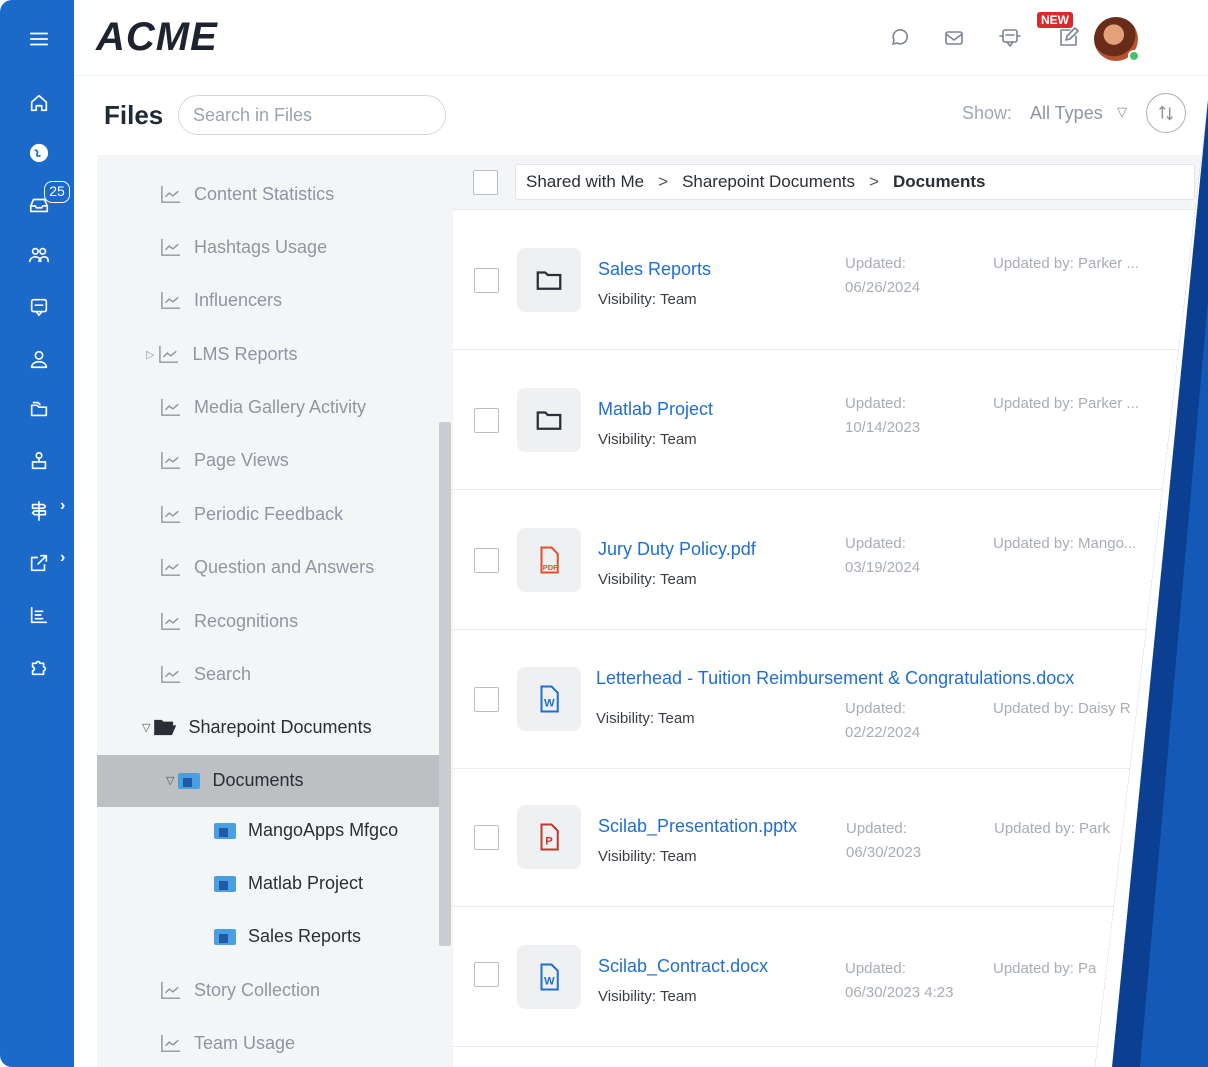 The height and width of the screenshot is (1067, 1208). I want to click on mail-icon, so click(954, 38).